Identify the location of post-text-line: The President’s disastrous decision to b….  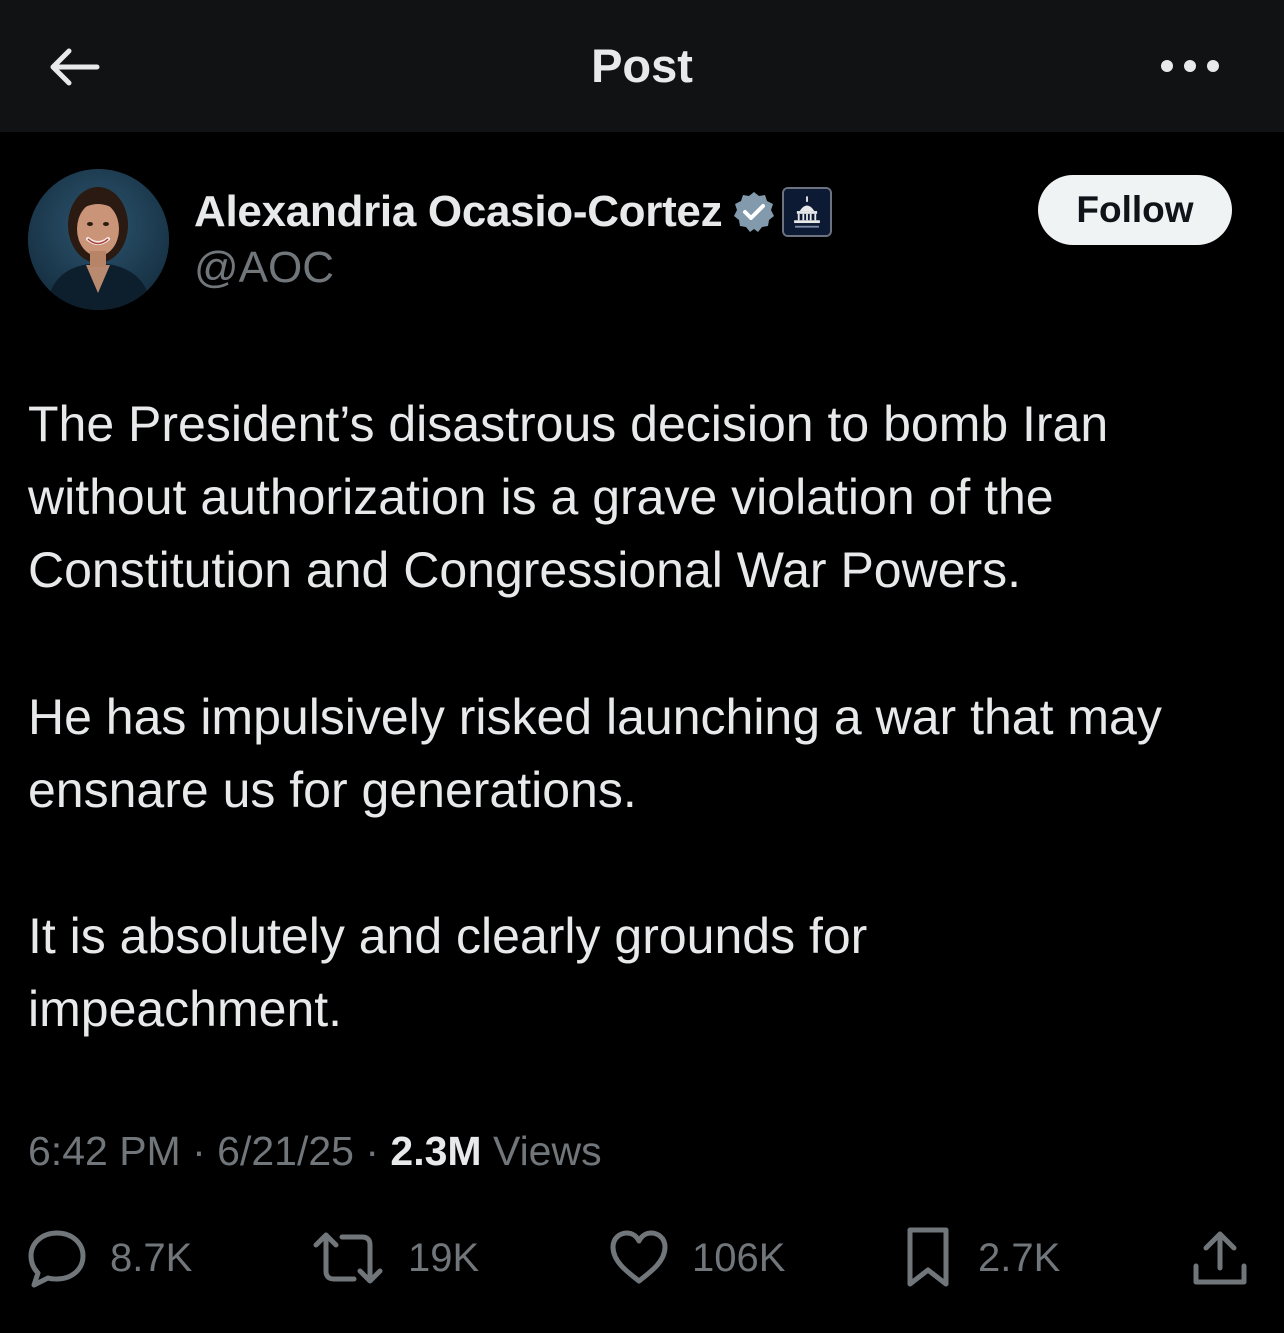
(568, 424).